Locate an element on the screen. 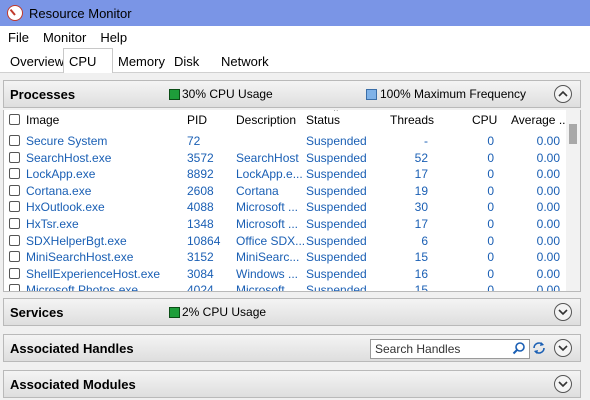 Image resolution: width=590 pixels, height=400 pixels. services-cpu-usage: 2% CPU Usage is located at coordinates (224, 312).